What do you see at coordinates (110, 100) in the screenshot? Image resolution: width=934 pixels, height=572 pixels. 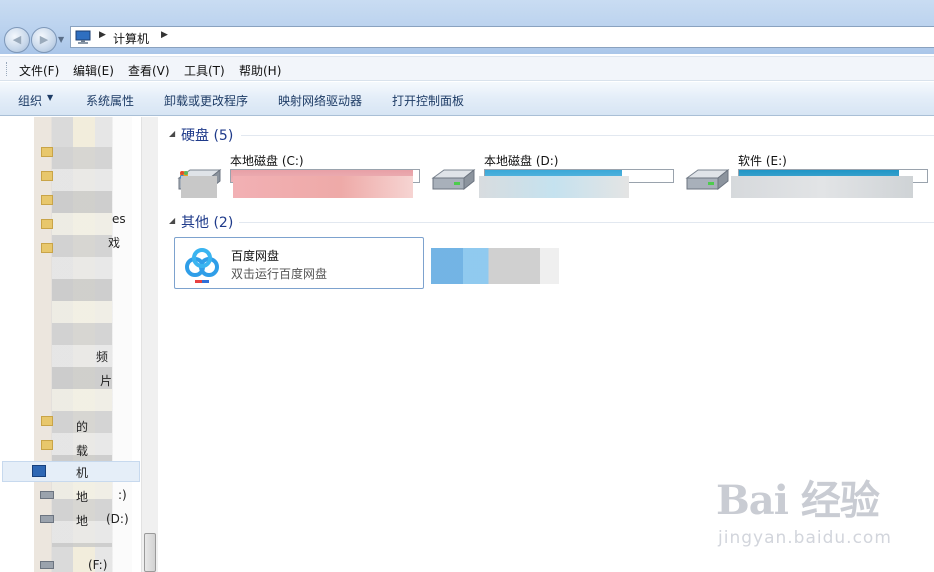 I see `system-properties-button: 系统属性` at bounding box center [110, 100].